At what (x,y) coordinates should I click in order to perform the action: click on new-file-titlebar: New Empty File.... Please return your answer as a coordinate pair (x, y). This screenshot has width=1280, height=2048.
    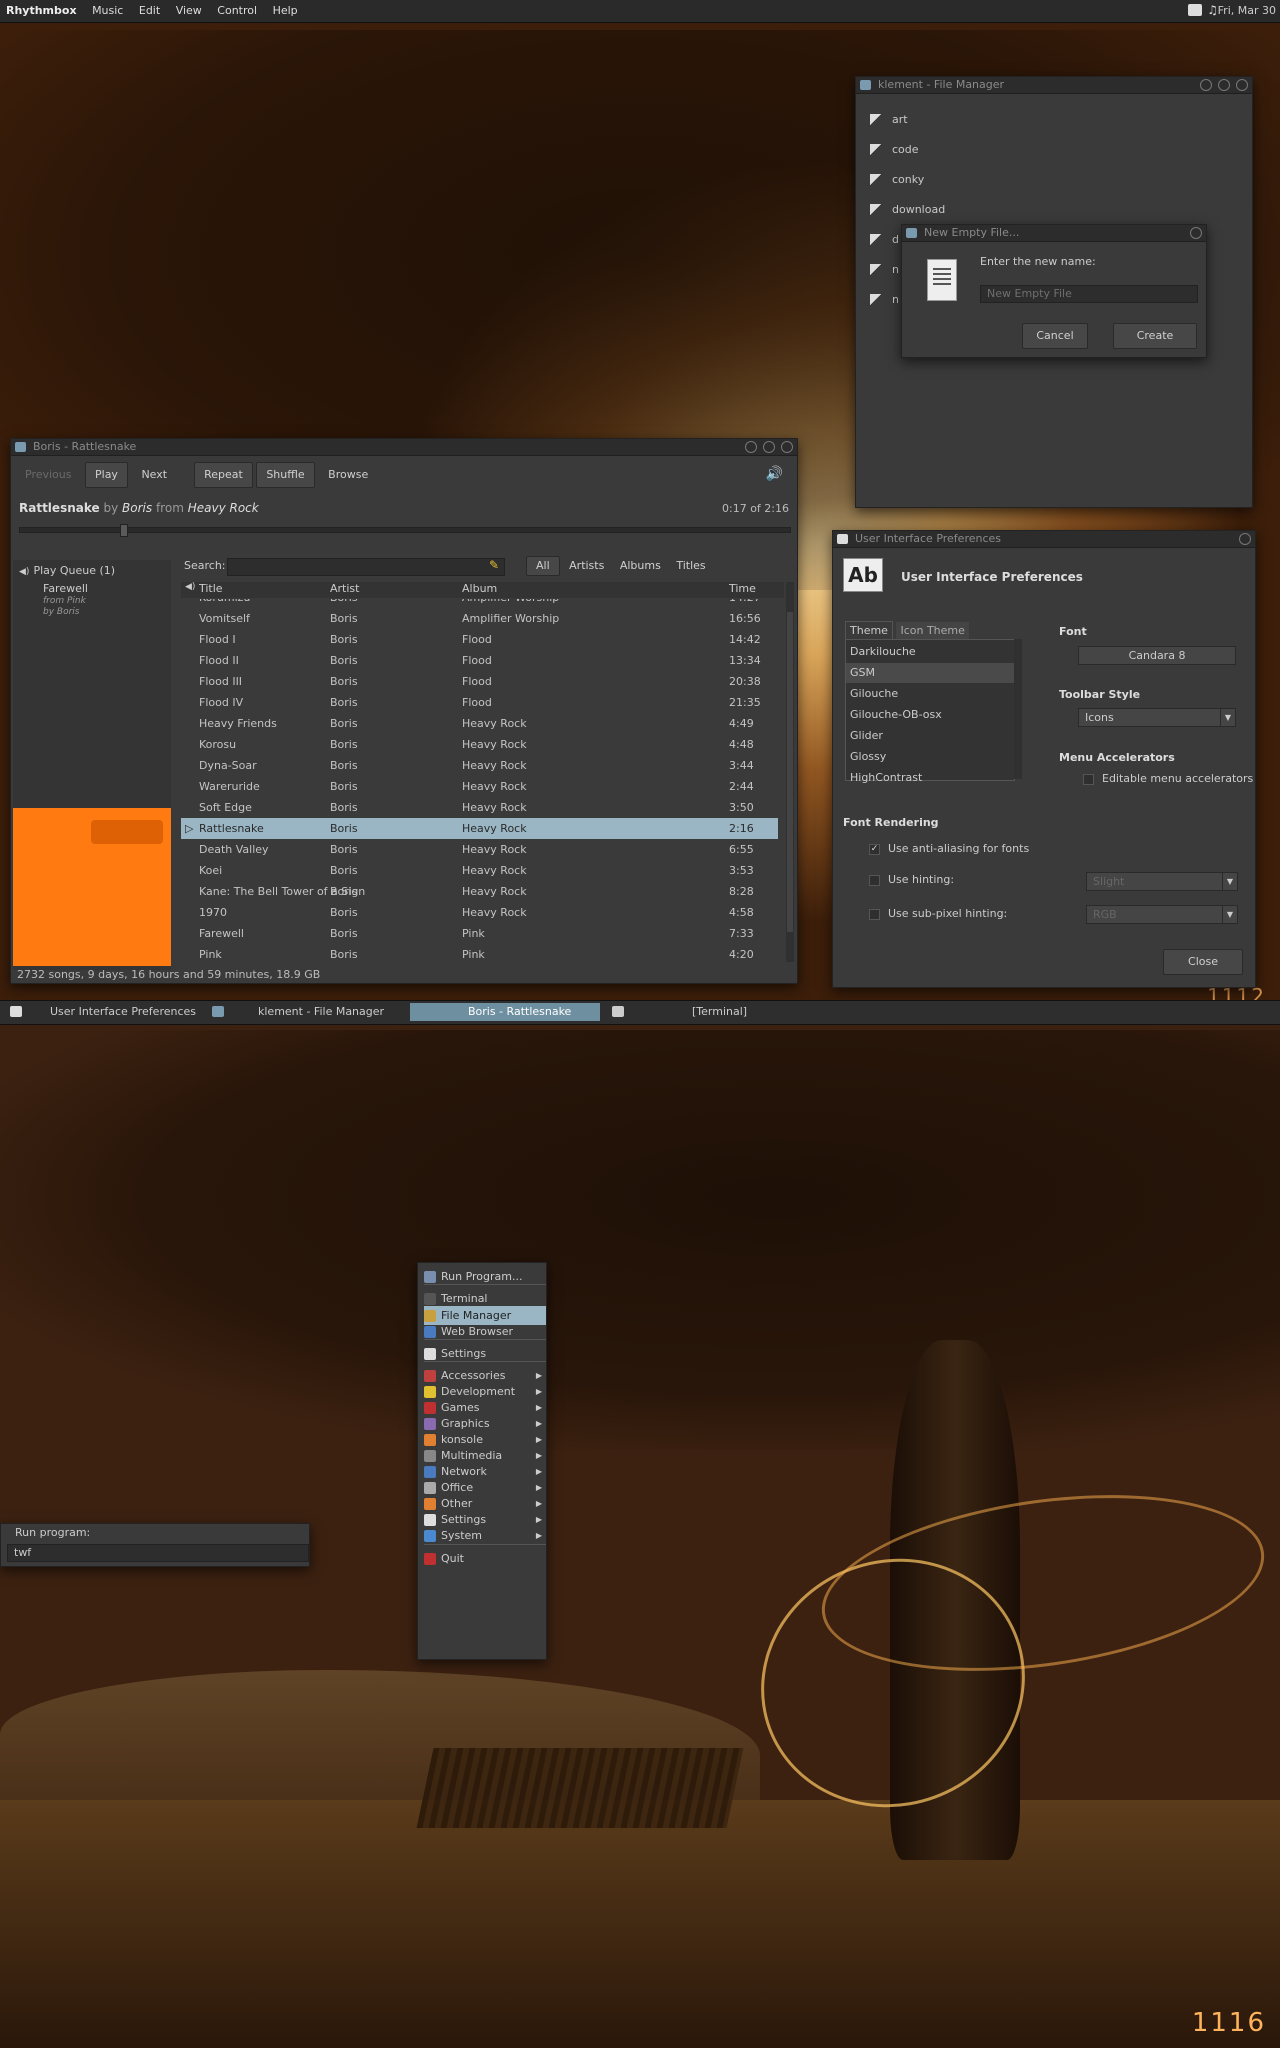
    Looking at the image, I should click on (1054, 233).